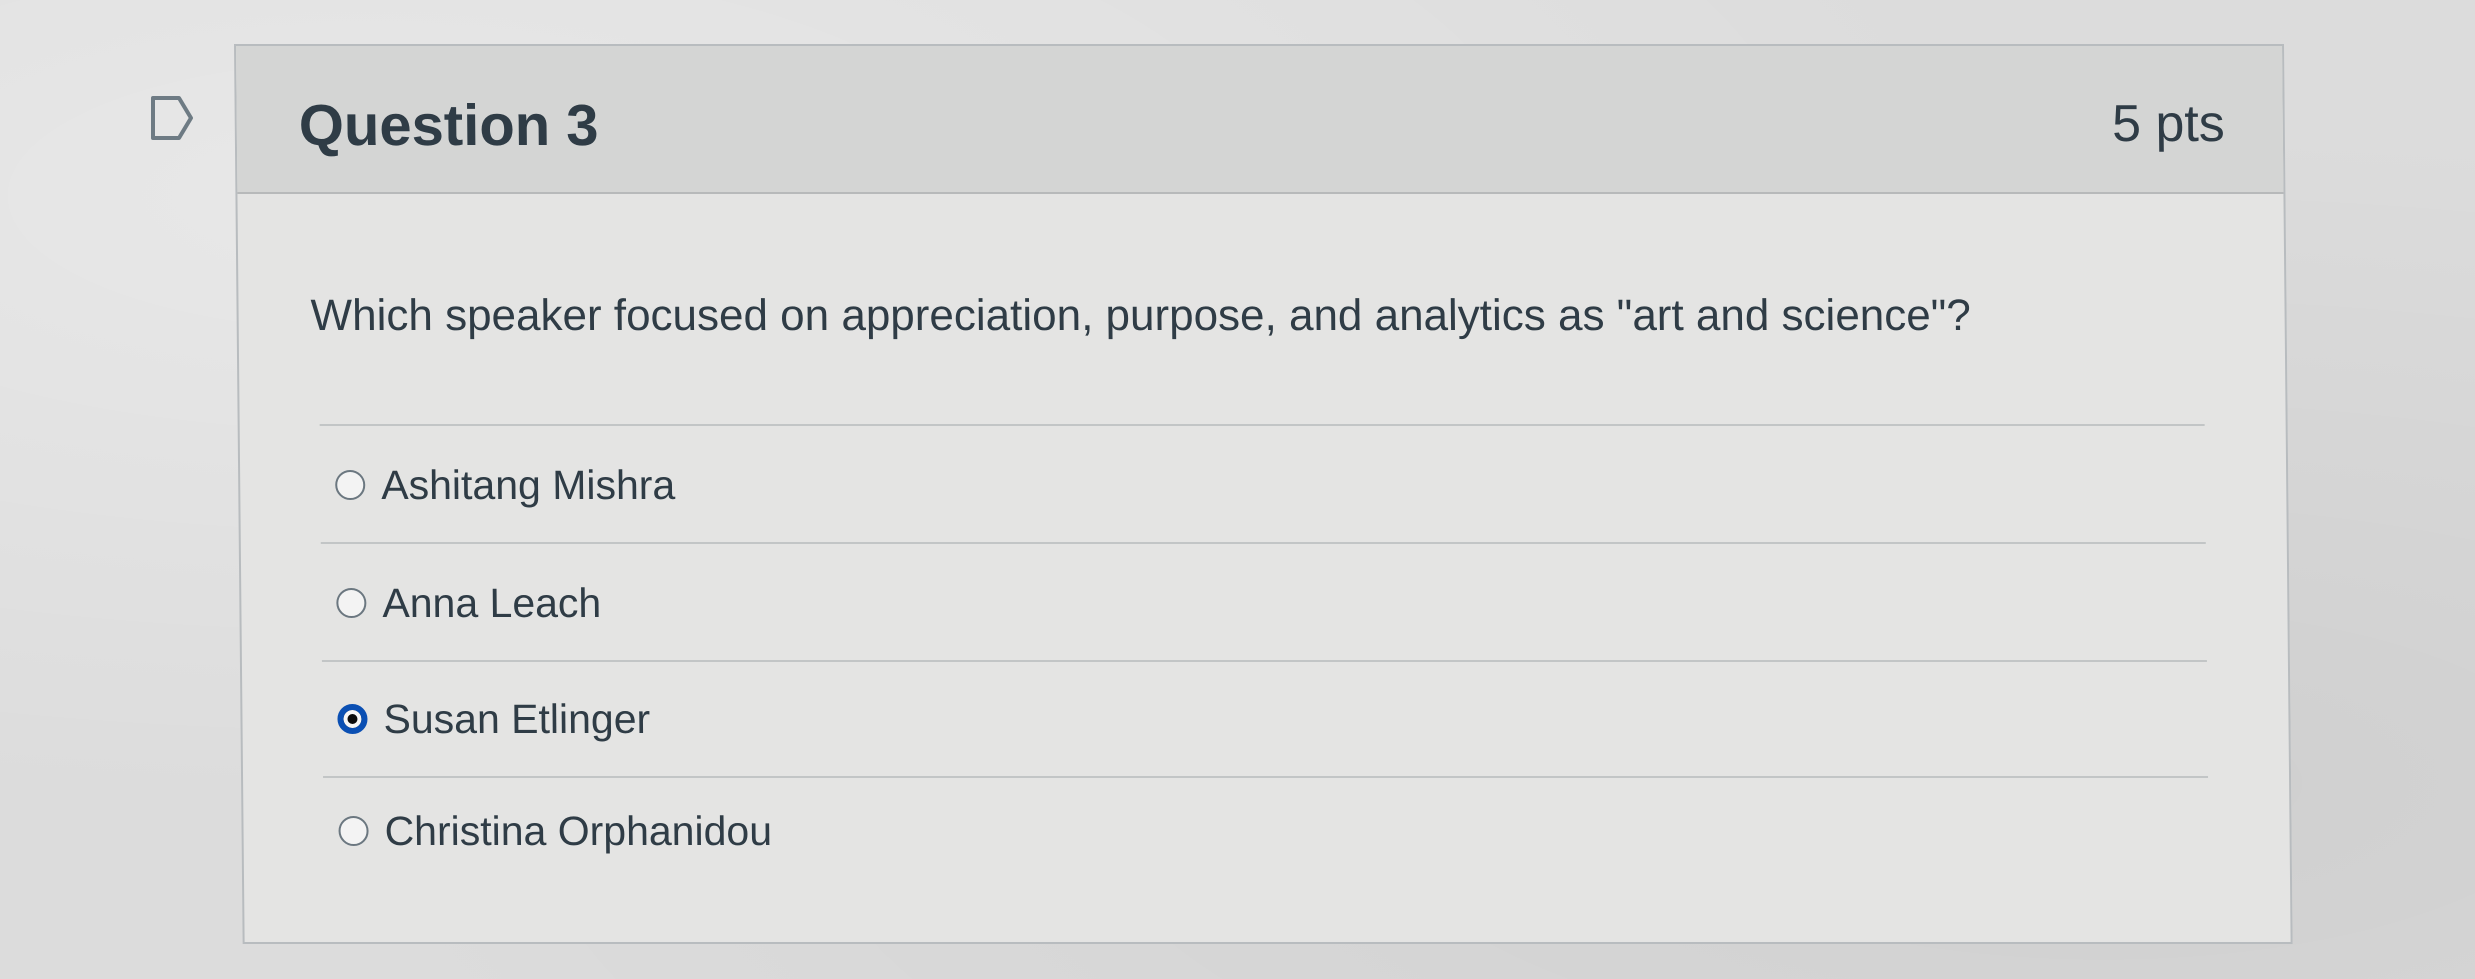 Image resolution: width=2475 pixels, height=979 pixels. What do you see at coordinates (517, 718) in the screenshot?
I see `answer-label: Susan Etlinger` at bounding box center [517, 718].